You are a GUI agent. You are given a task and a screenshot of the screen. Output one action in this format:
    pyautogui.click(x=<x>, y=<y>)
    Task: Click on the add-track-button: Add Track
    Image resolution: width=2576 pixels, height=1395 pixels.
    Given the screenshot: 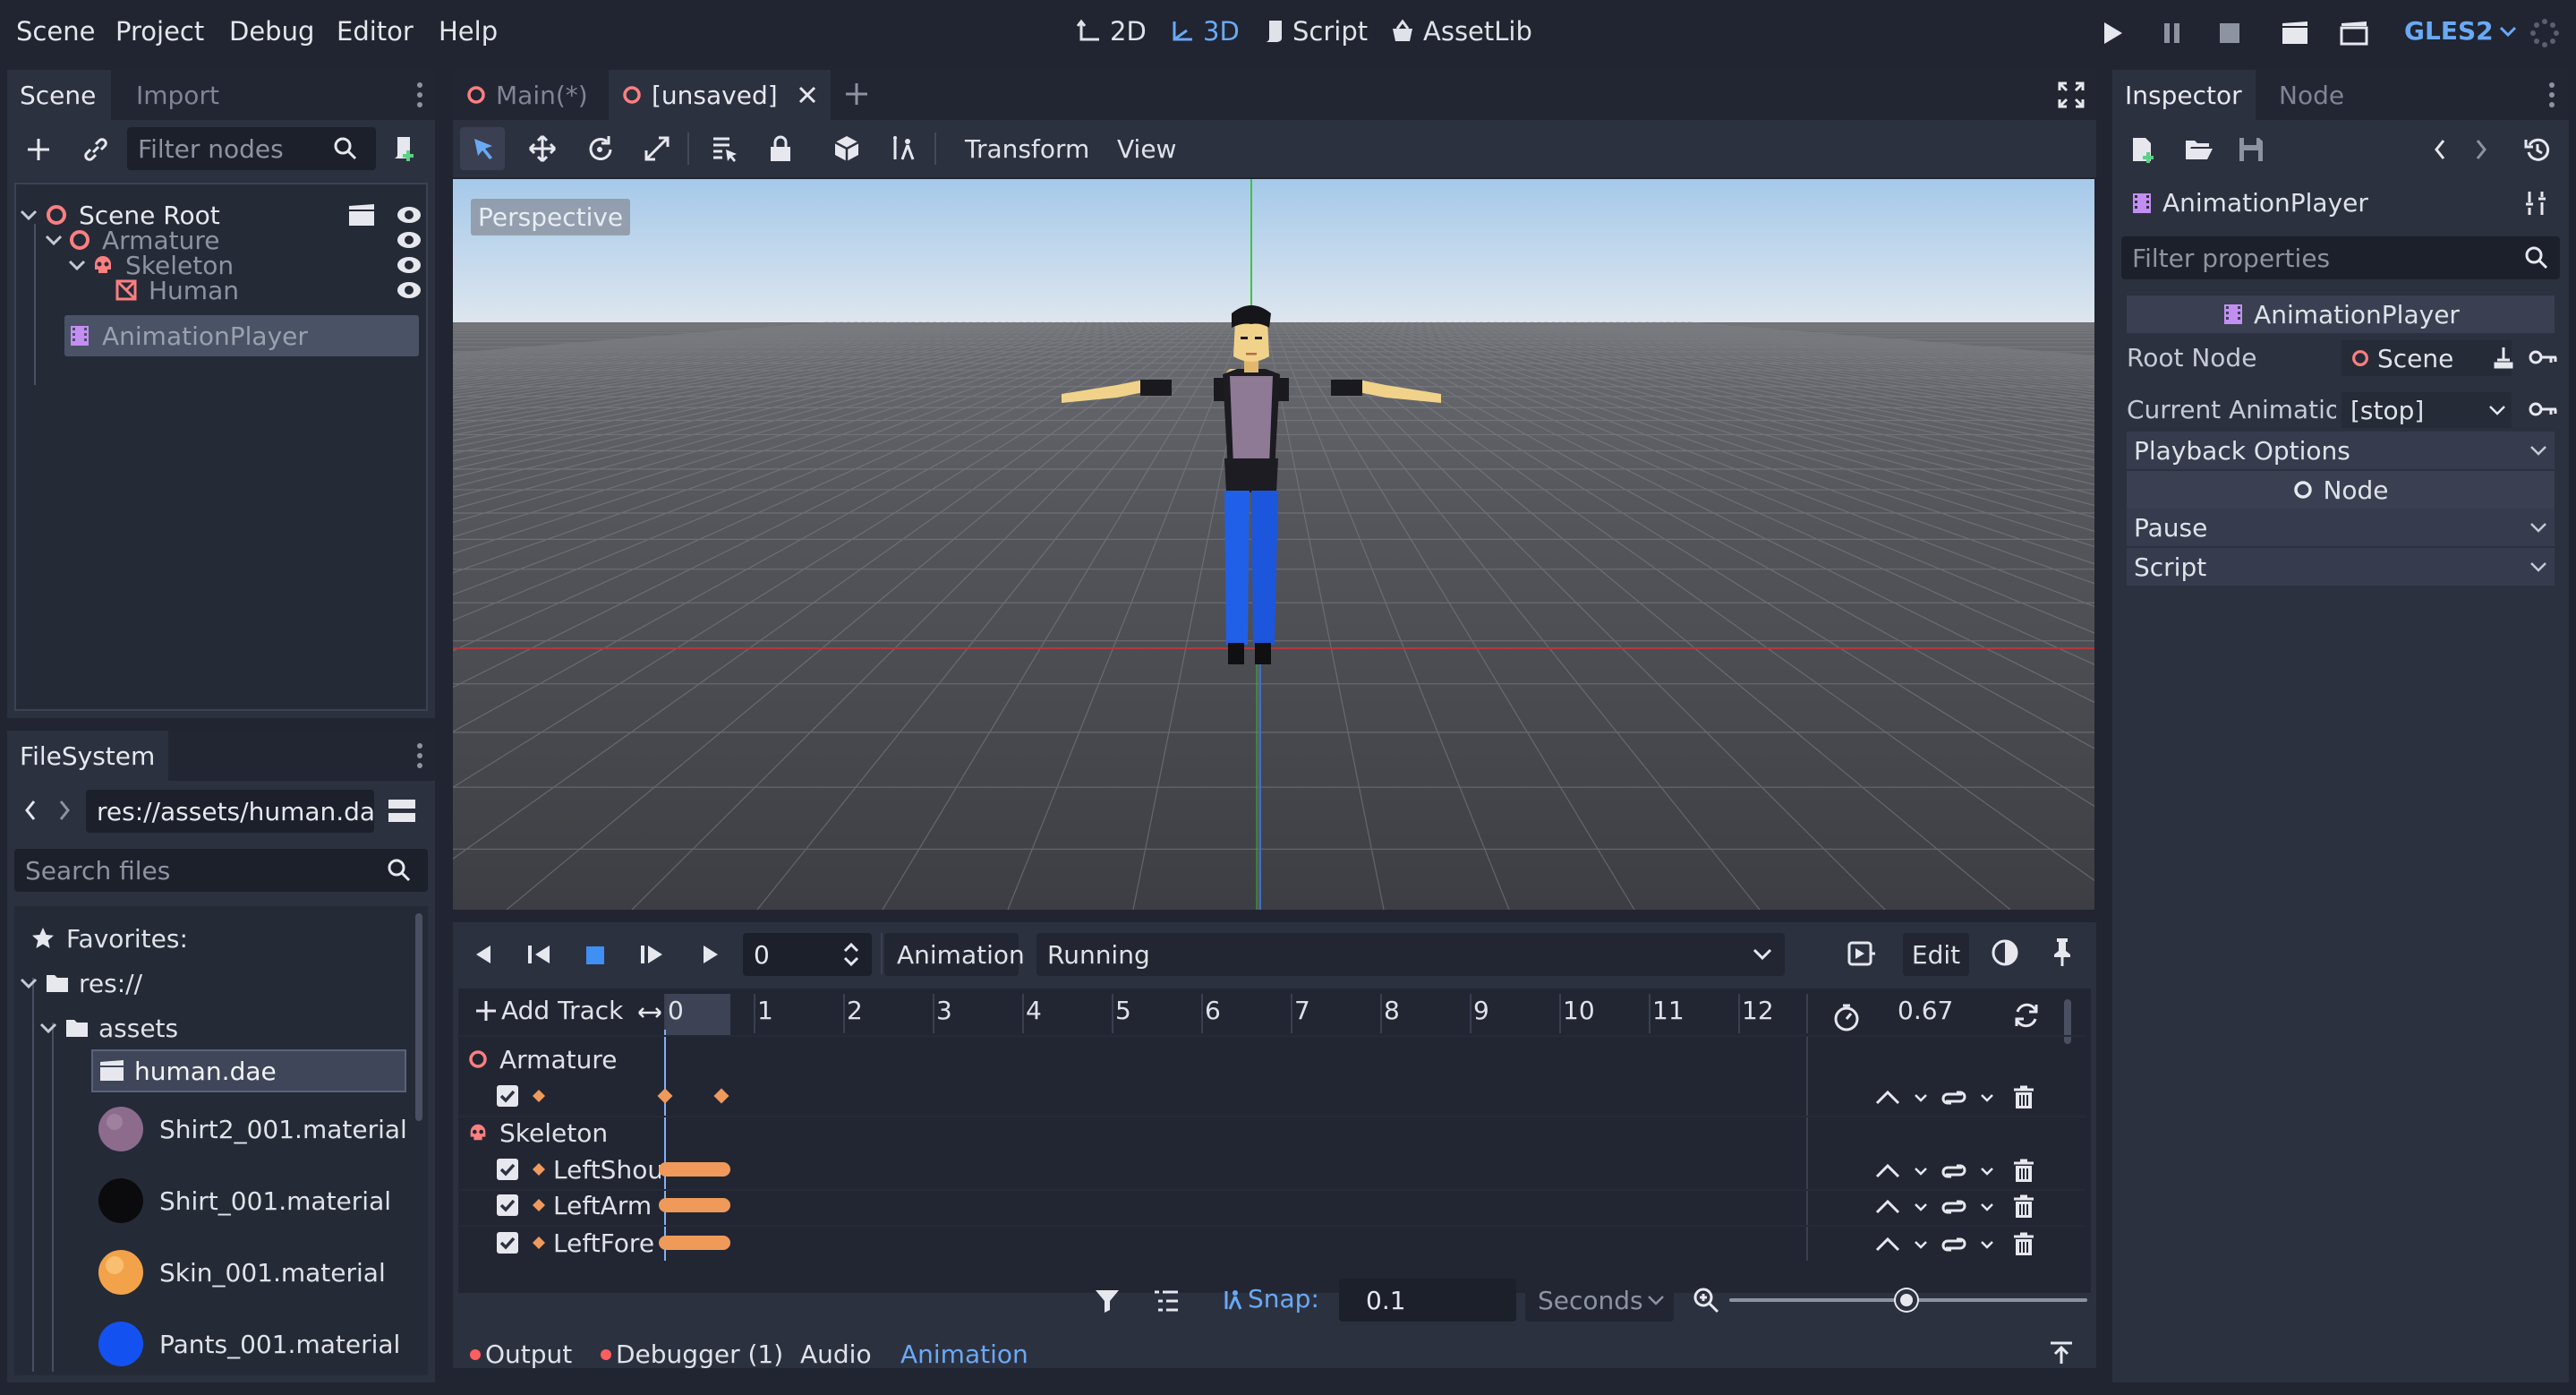 What is the action you would take?
    pyautogui.click(x=548, y=1011)
    